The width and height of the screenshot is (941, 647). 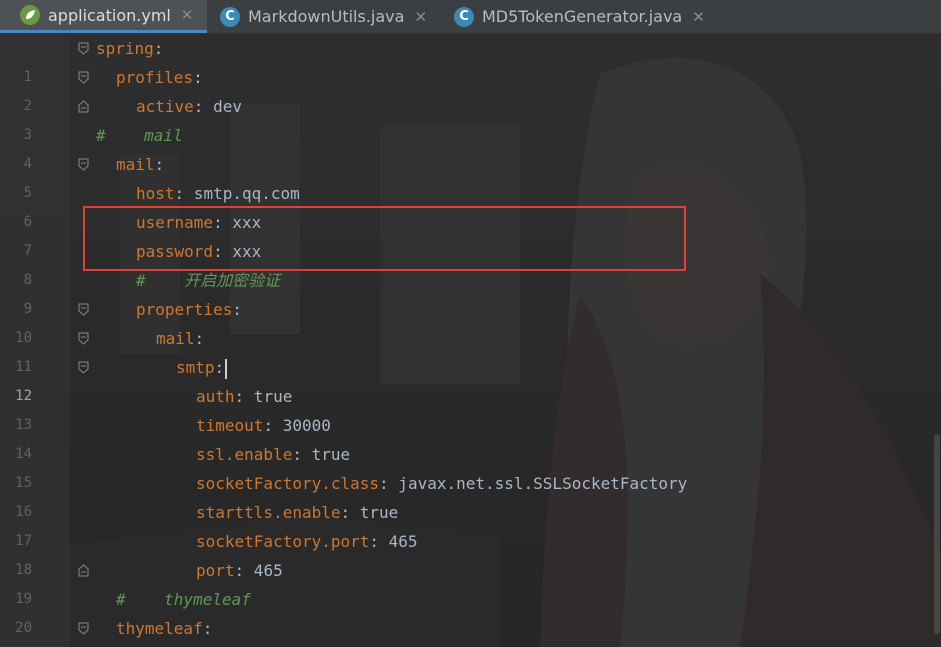 I want to click on code-text: # mail, so click(x=139, y=135).